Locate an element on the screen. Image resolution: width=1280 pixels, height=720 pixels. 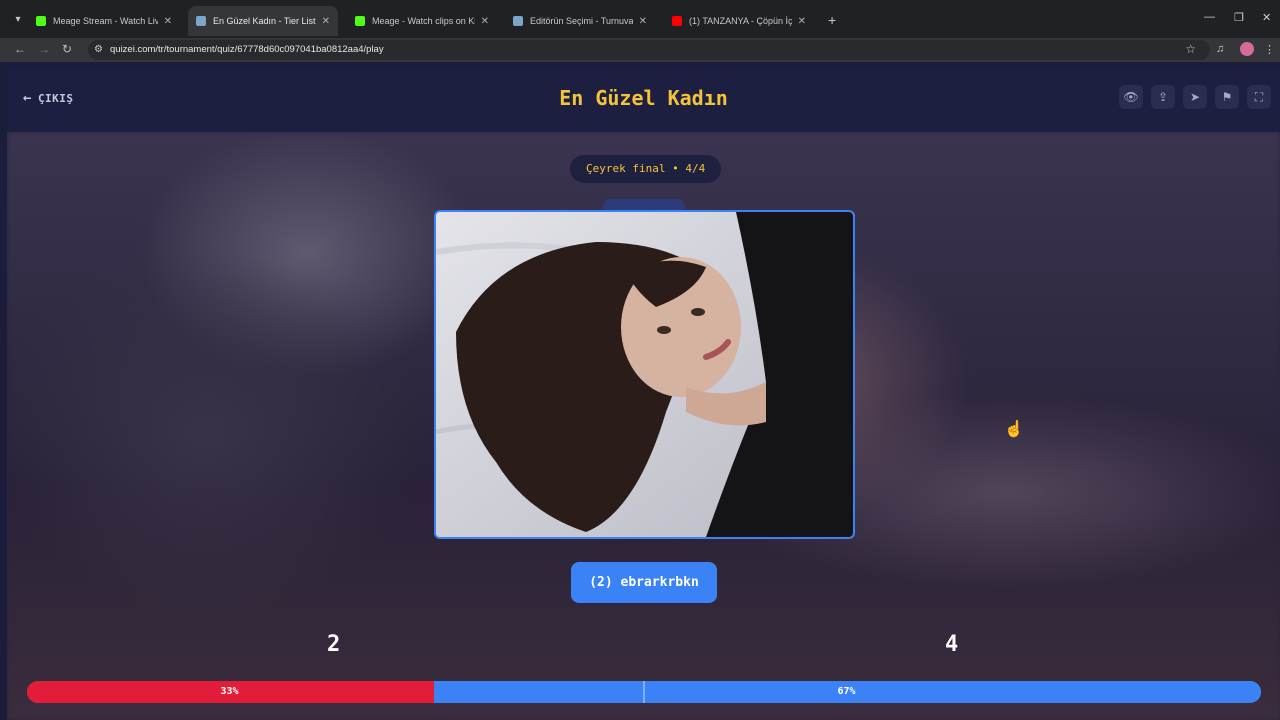
tab-title: Meage - Watch clips on Kick is located at coordinates (423, 21).